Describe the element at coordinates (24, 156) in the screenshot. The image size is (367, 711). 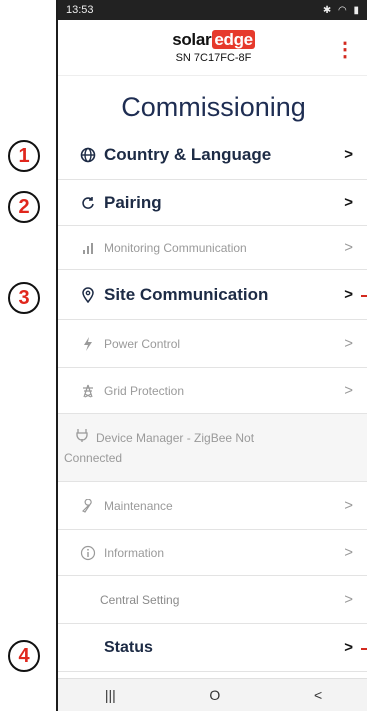
I see `callout-1: 1` at that location.